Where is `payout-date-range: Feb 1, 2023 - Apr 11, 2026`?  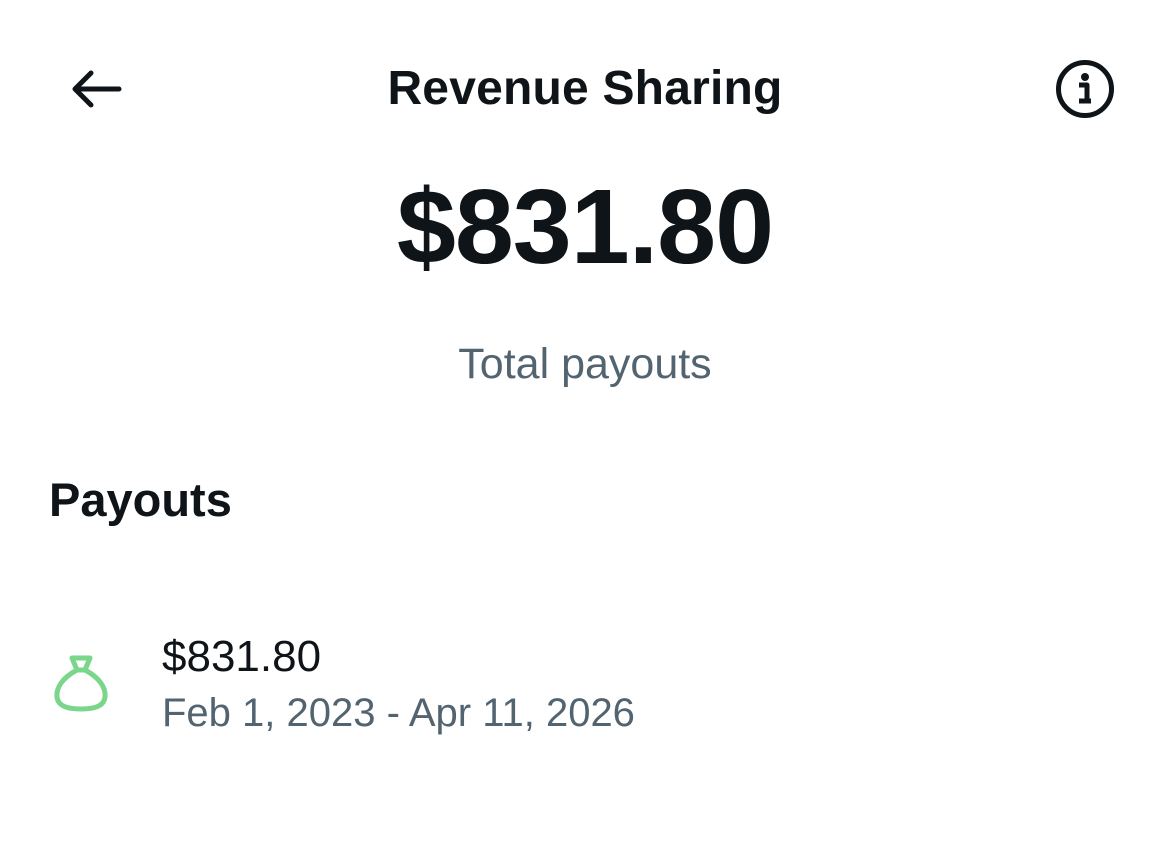 payout-date-range: Feb 1, 2023 - Apr 11, 2026 is located at coordinates (398, 713).